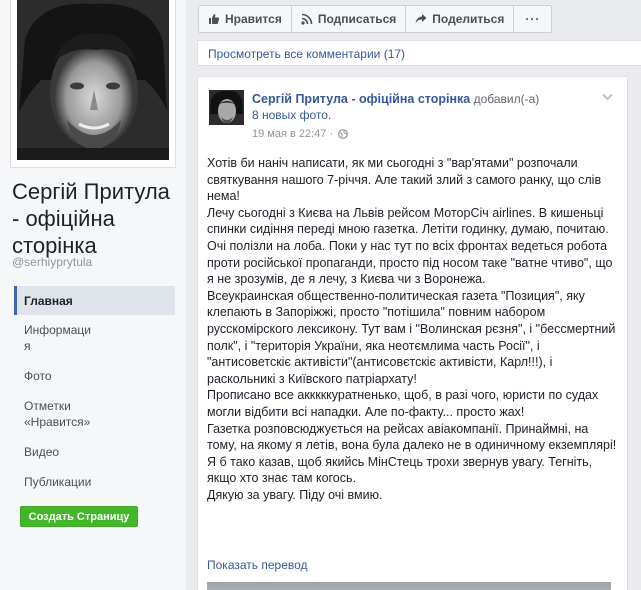  I want to click on nav-item-photos: Фото, so click(94, 376).